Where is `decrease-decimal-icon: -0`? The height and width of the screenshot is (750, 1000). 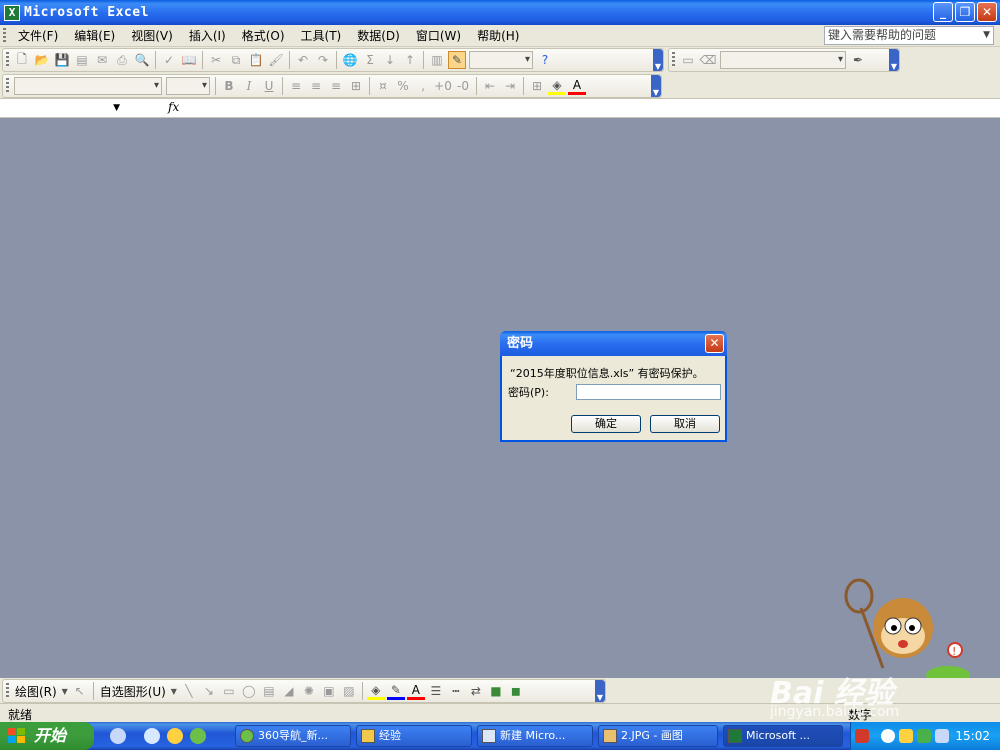 decrease-decimal-icon: -0 is located at coordinates (463, 86).